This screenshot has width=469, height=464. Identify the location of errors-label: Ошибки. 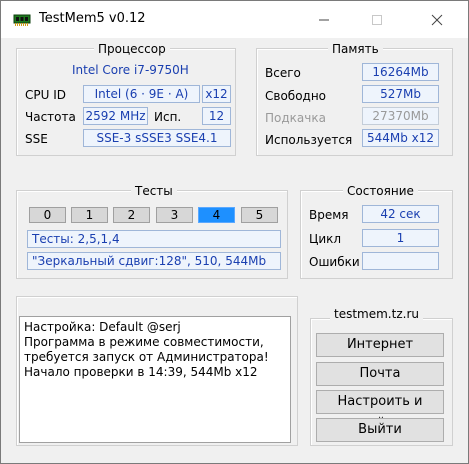
(334, 262).